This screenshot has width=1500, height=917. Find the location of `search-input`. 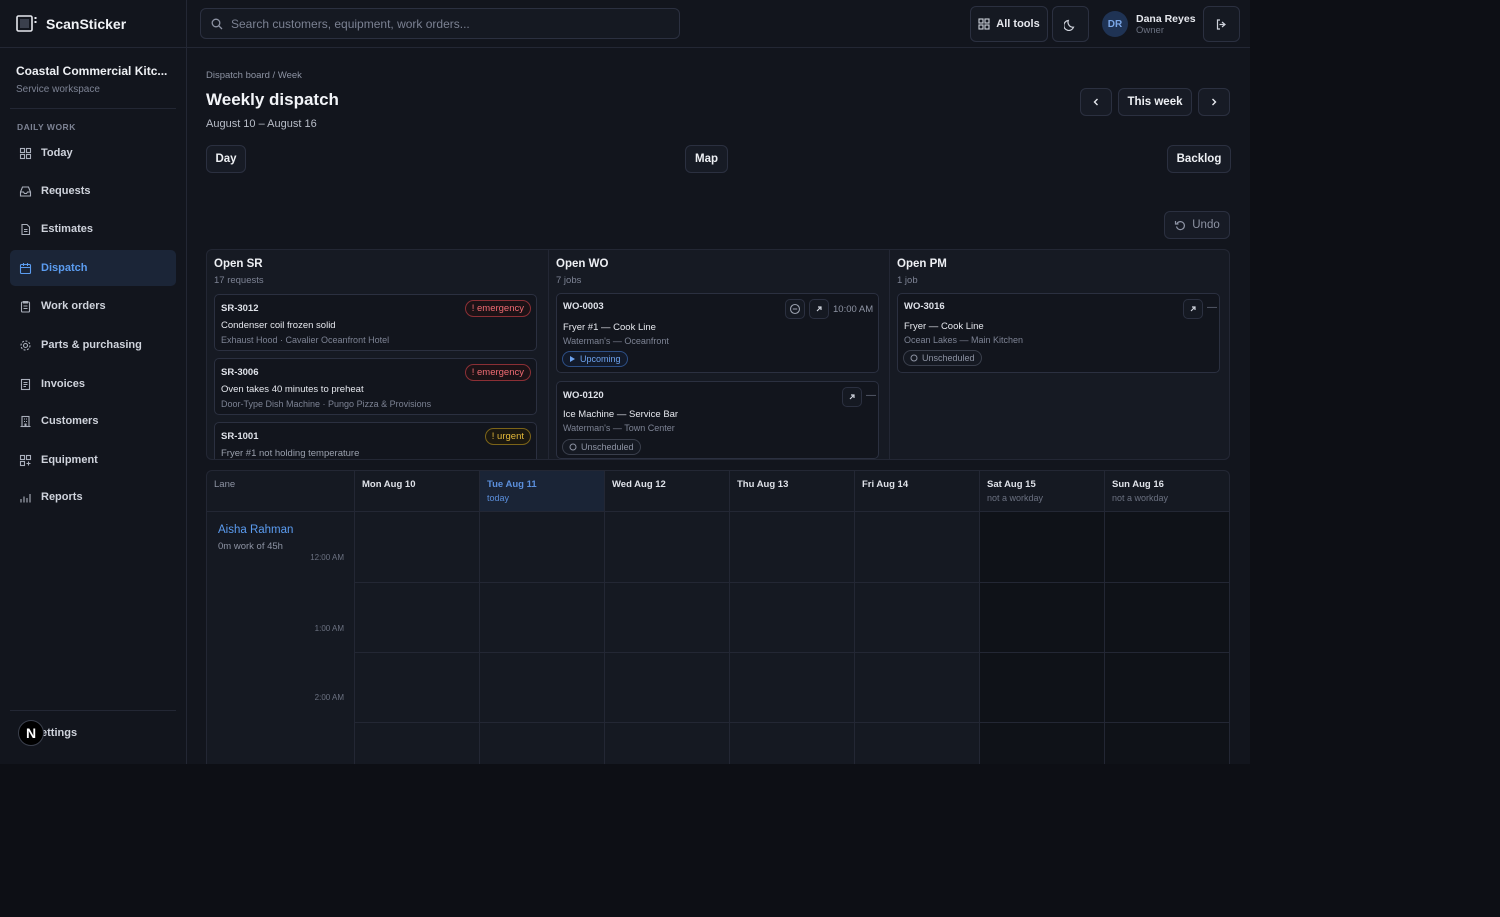

search-input is located at coordinates (446, 23).